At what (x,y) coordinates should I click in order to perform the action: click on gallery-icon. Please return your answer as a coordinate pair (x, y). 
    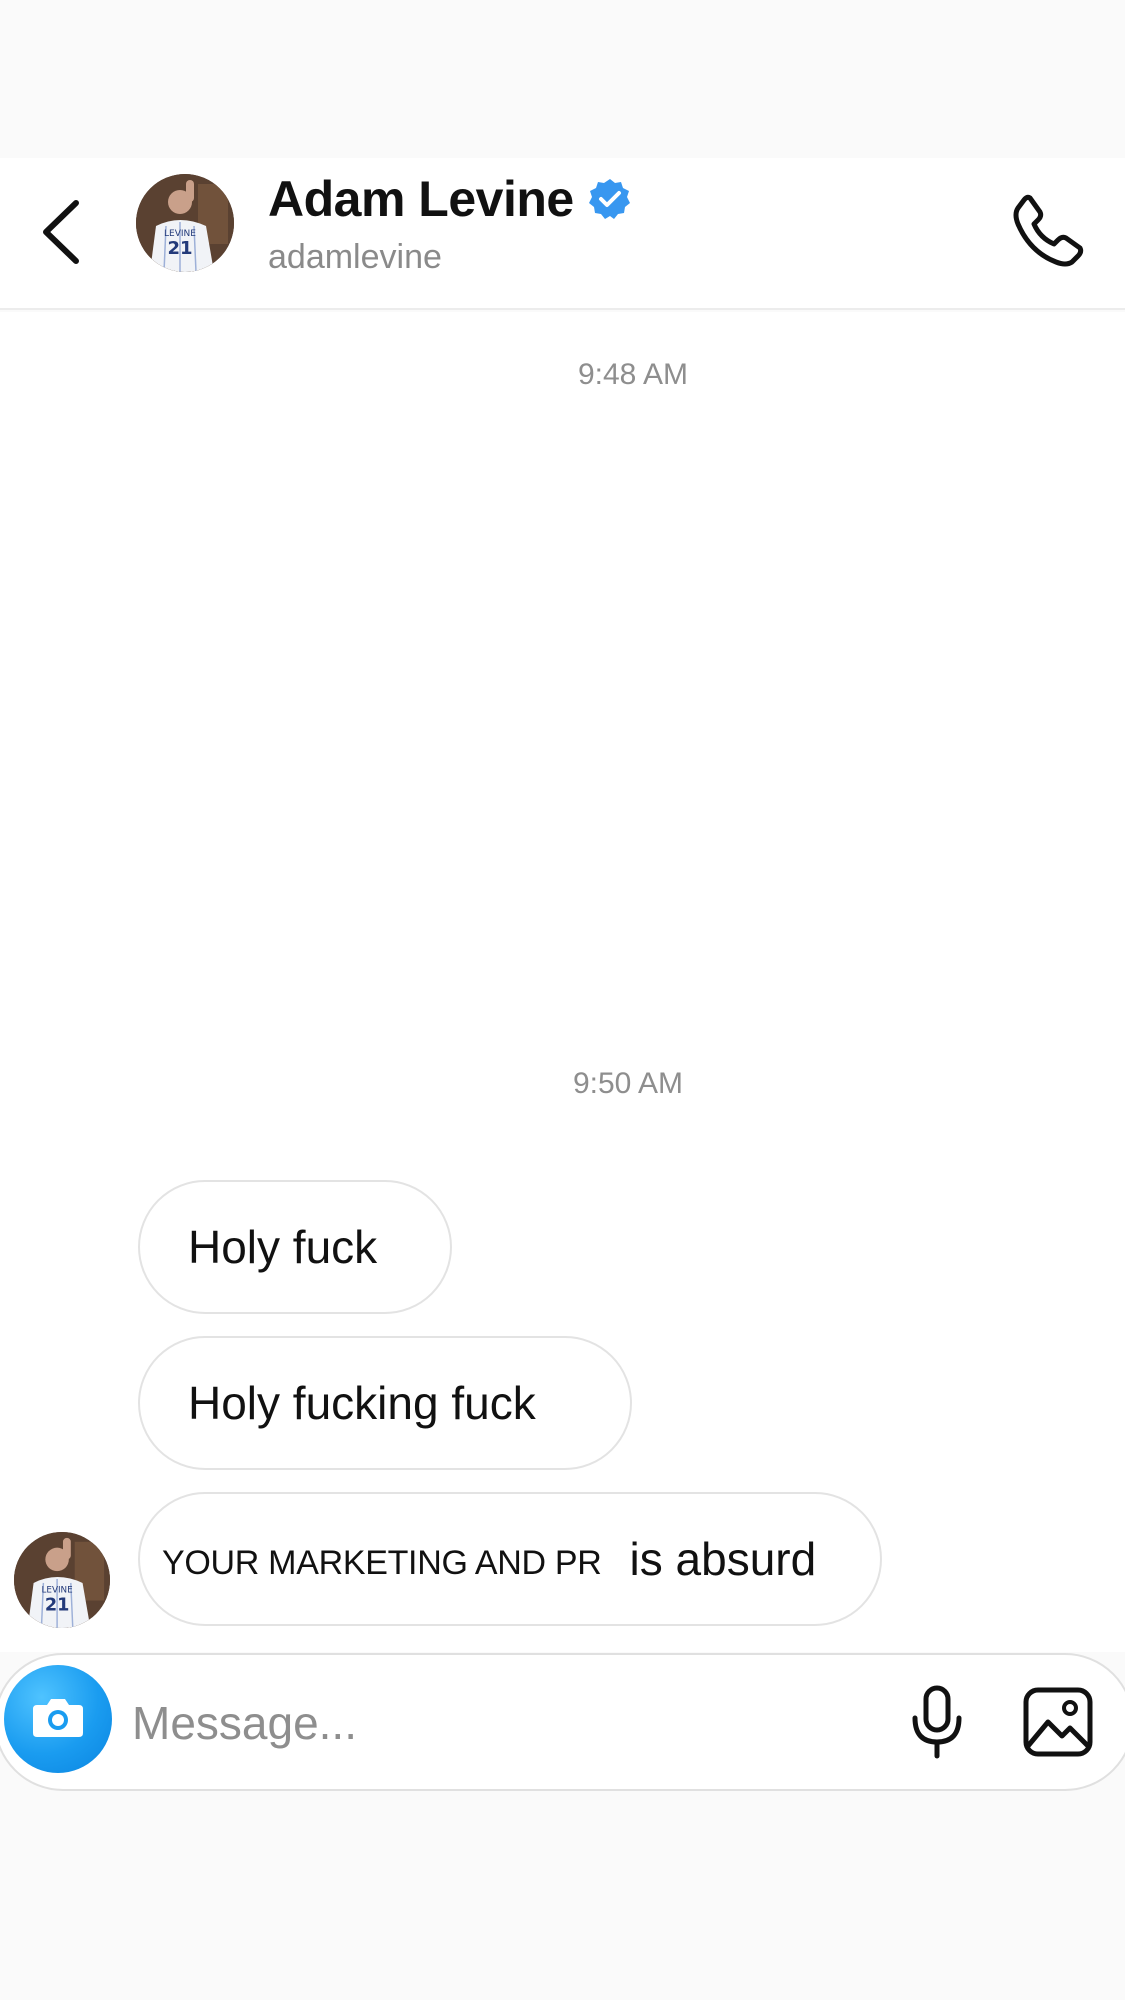
    Looking at the image, I should click on (1058, 1724).